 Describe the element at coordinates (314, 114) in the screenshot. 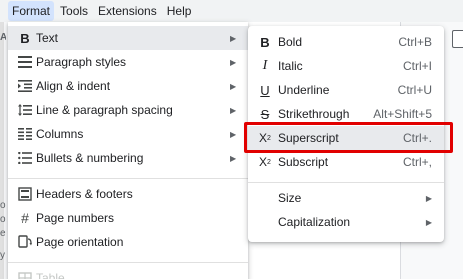

I see `menu-item-label: Strikethrough` at that location.